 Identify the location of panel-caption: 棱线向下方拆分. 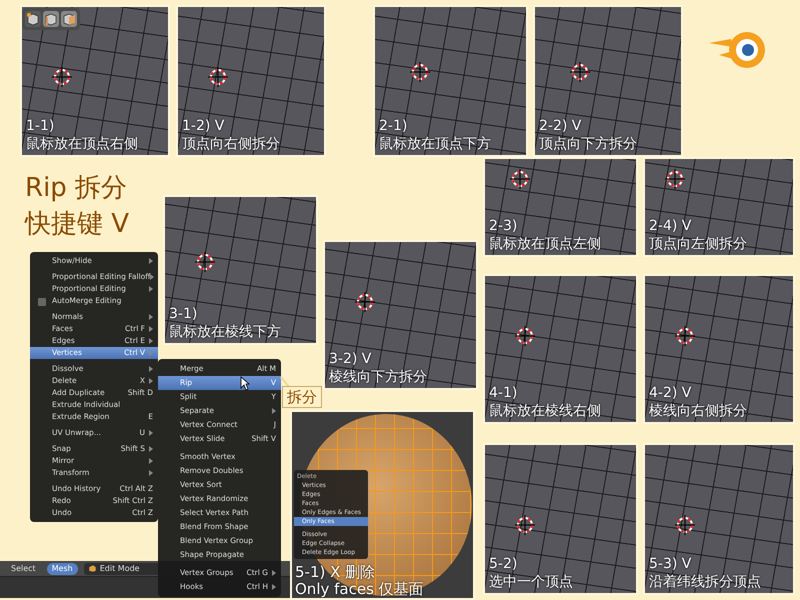
(378, 377).